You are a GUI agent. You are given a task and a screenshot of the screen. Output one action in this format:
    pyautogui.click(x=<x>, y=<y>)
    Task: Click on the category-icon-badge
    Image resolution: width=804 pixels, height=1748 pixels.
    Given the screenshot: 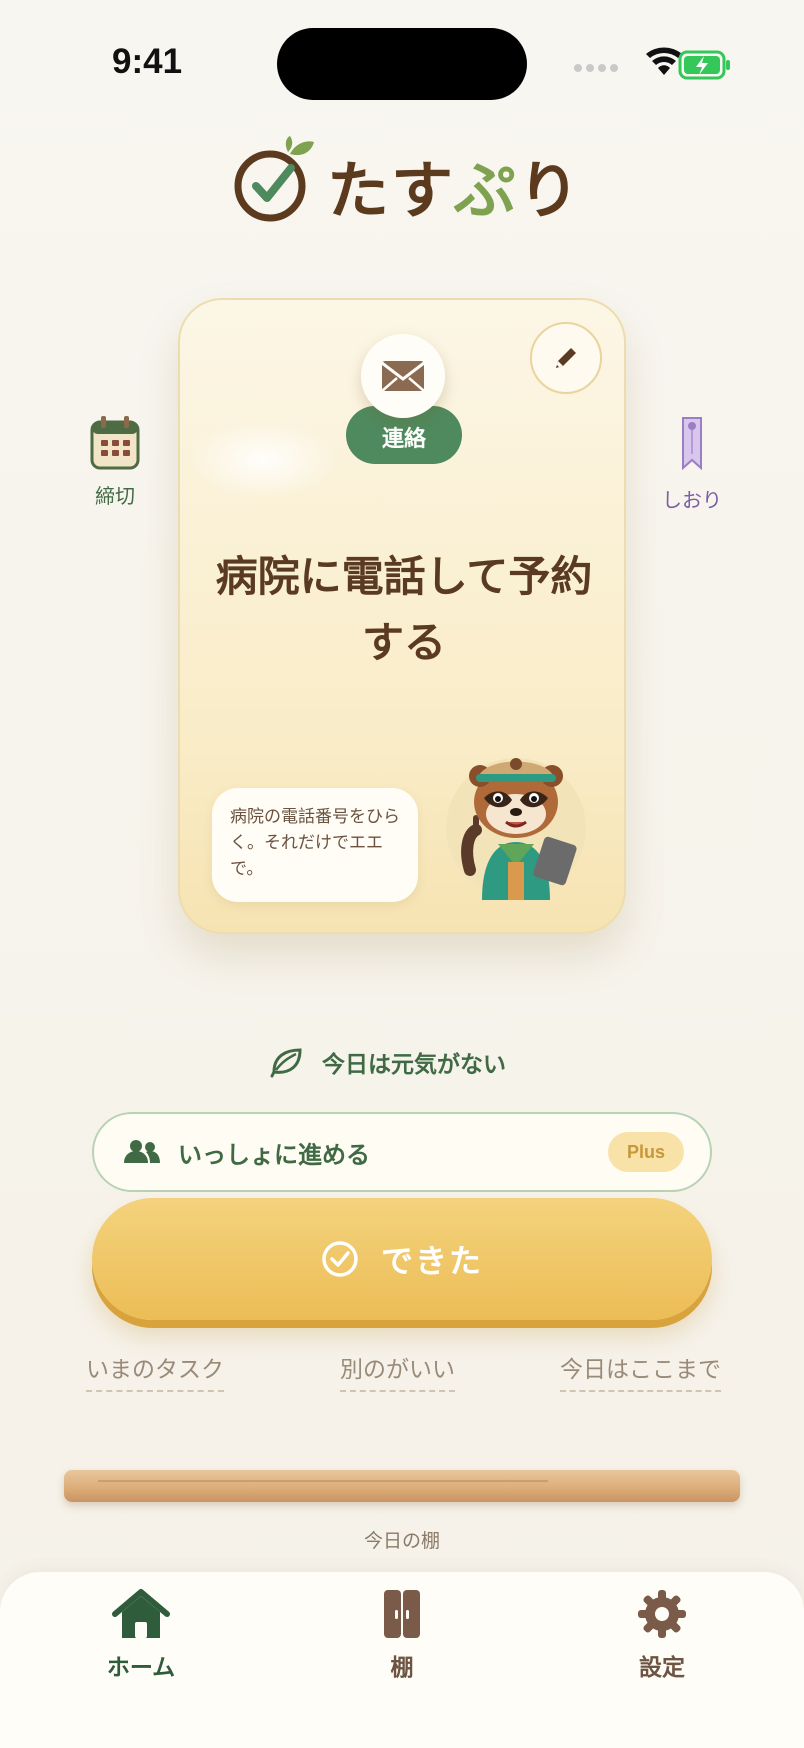 What is the action you would take?
    pyautogui.click(x=403, y=376)
    